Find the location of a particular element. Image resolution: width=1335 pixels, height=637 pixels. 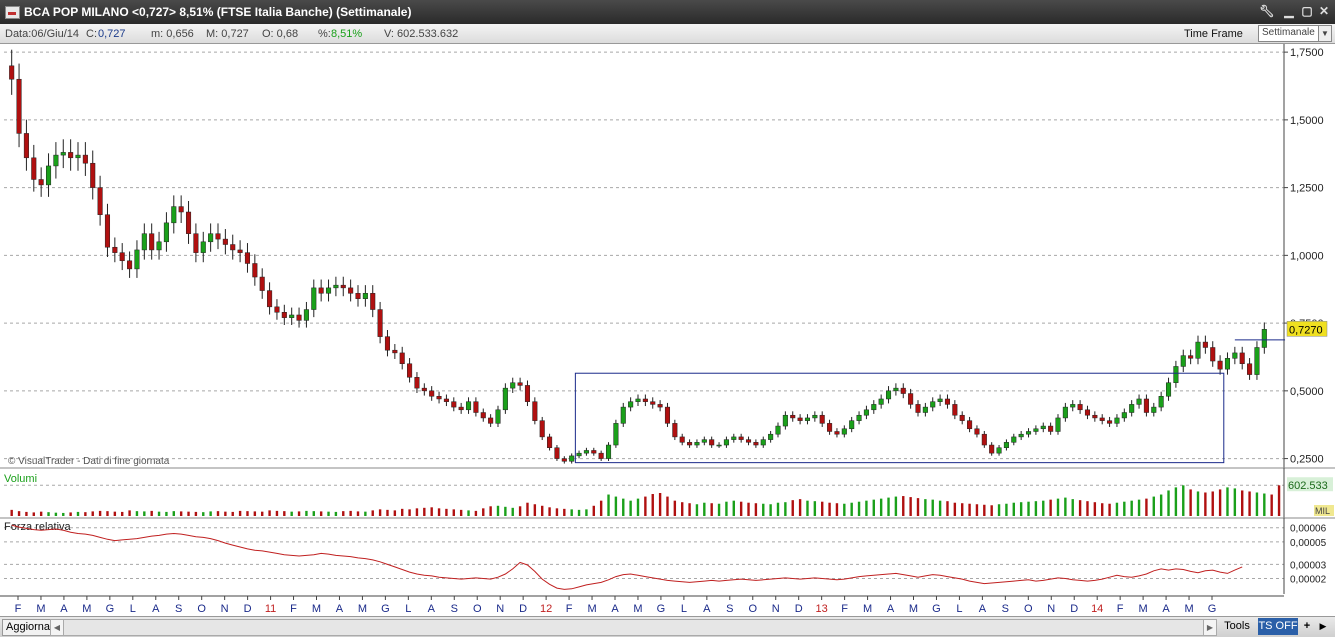

scroll-left-icon: ◀ is located at coordinates (57, 627).